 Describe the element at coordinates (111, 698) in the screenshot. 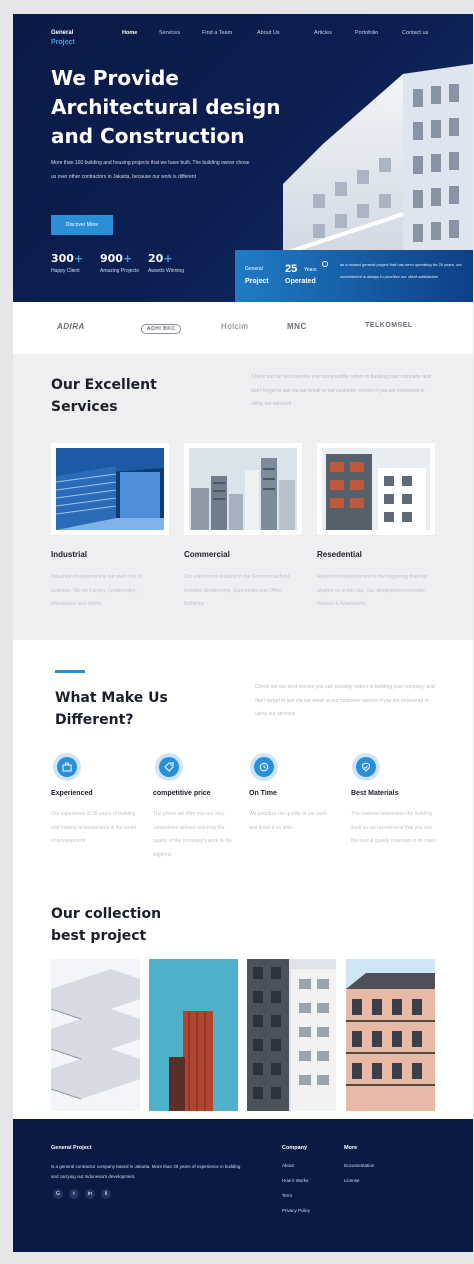

I see `different-title-line1: What Make Us` at that location.